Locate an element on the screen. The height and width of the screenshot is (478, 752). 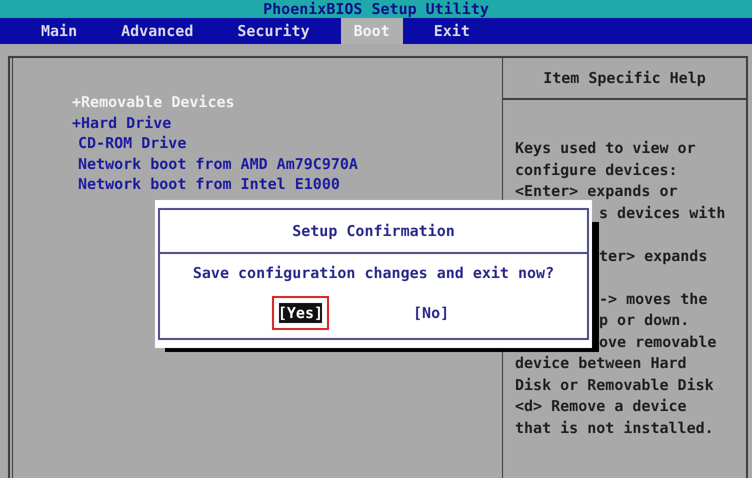
menu-tab: Security is located at coordinates (273, 31).